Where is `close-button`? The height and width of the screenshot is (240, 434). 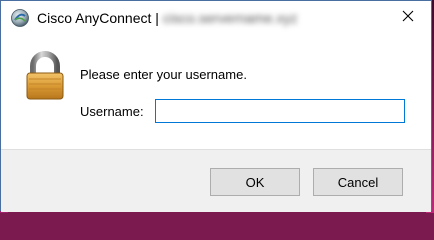
close-button is located at coordinates (408, 18).